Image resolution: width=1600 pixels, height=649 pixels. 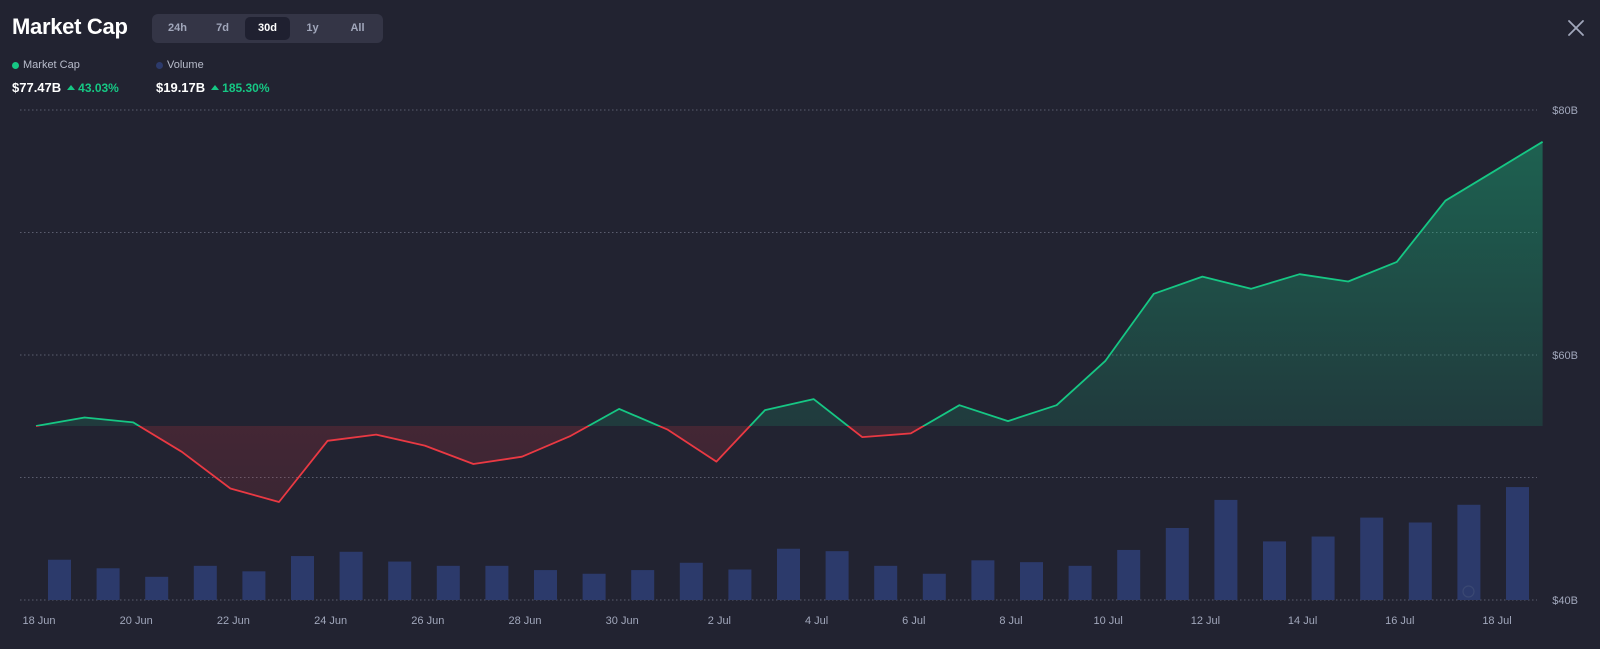 What do you see at coordinates (1565, 111) in the screenshot?
I see `y-tick-label: $80B` at bounding box center [1565, 111].